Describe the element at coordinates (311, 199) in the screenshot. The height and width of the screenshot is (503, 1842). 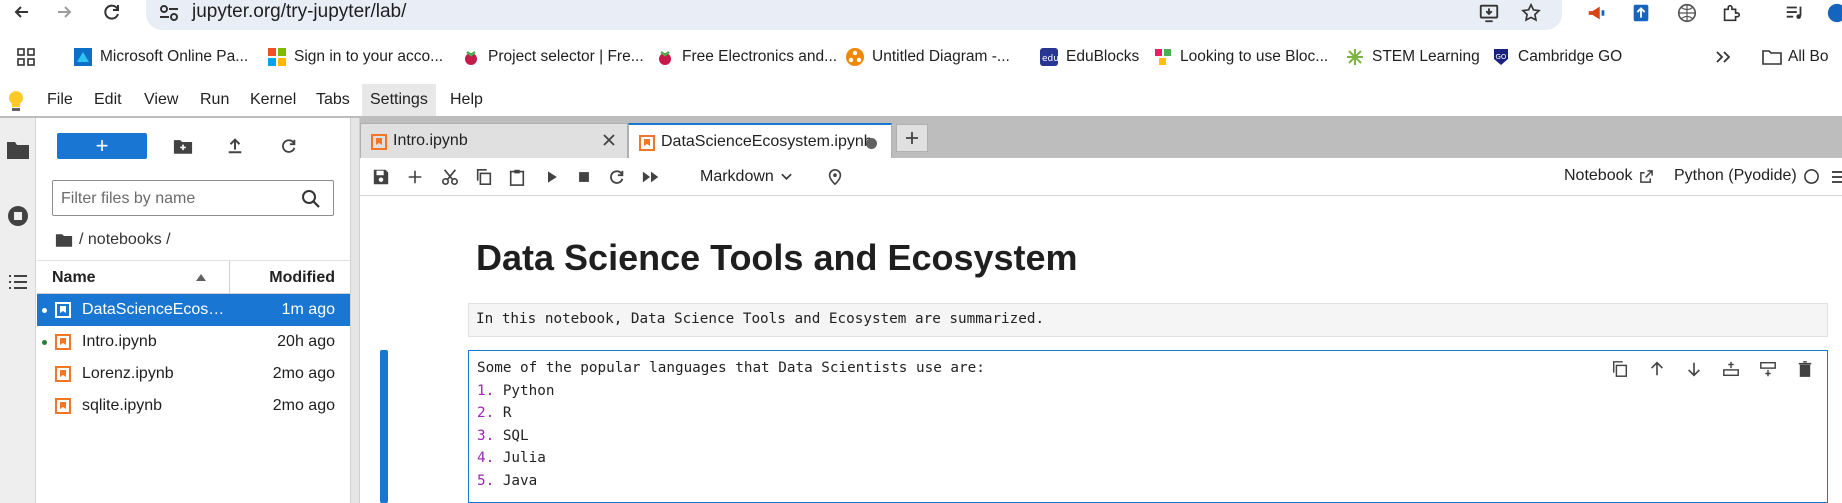
I see `search-icon` at that location.